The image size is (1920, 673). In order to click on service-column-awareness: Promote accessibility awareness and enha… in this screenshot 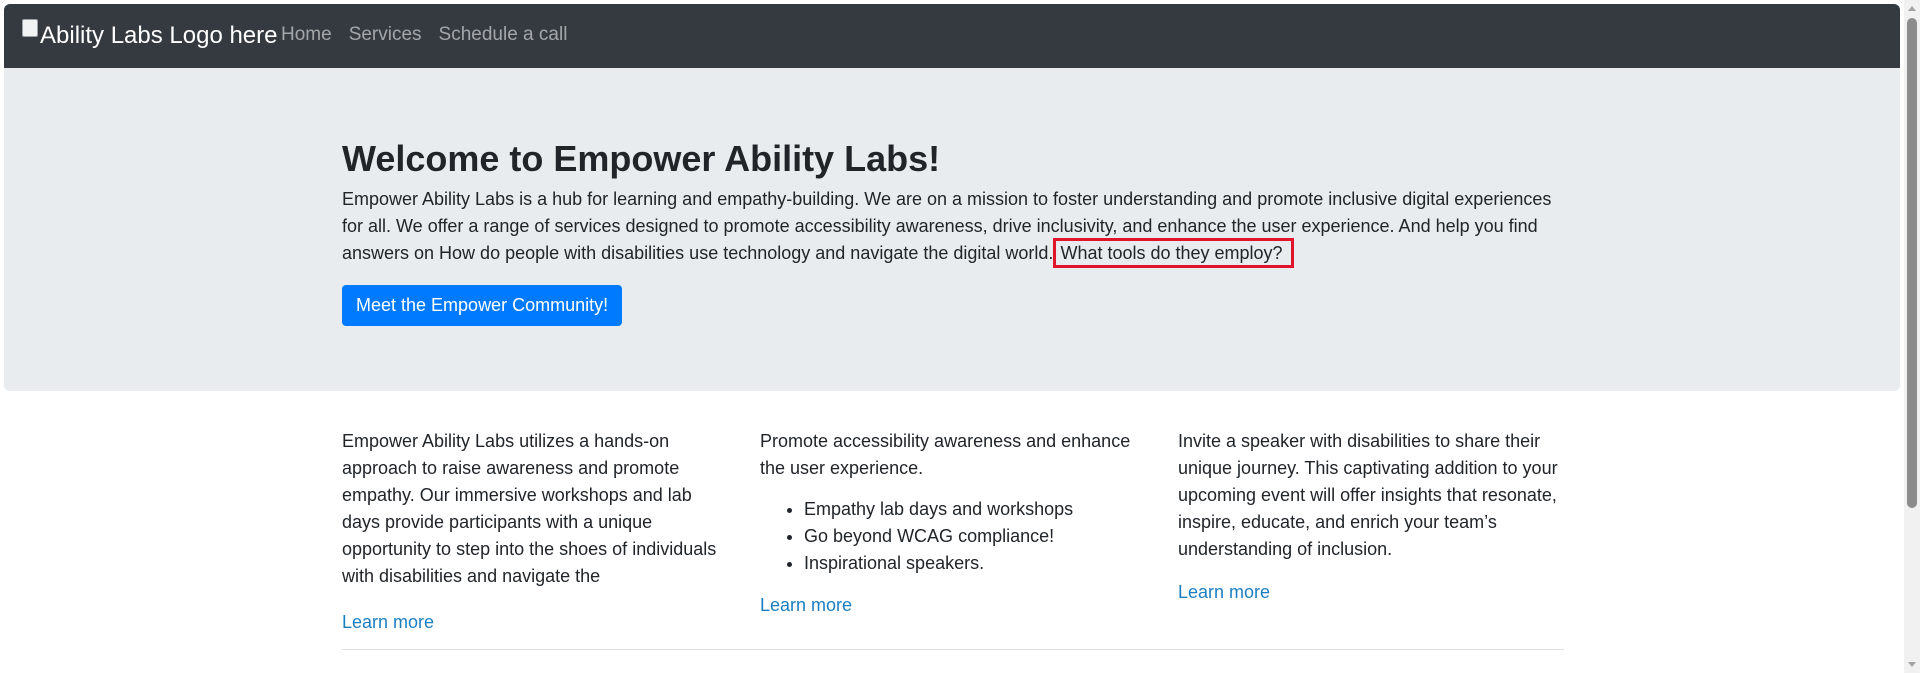, I will do `click(955, 523)`.